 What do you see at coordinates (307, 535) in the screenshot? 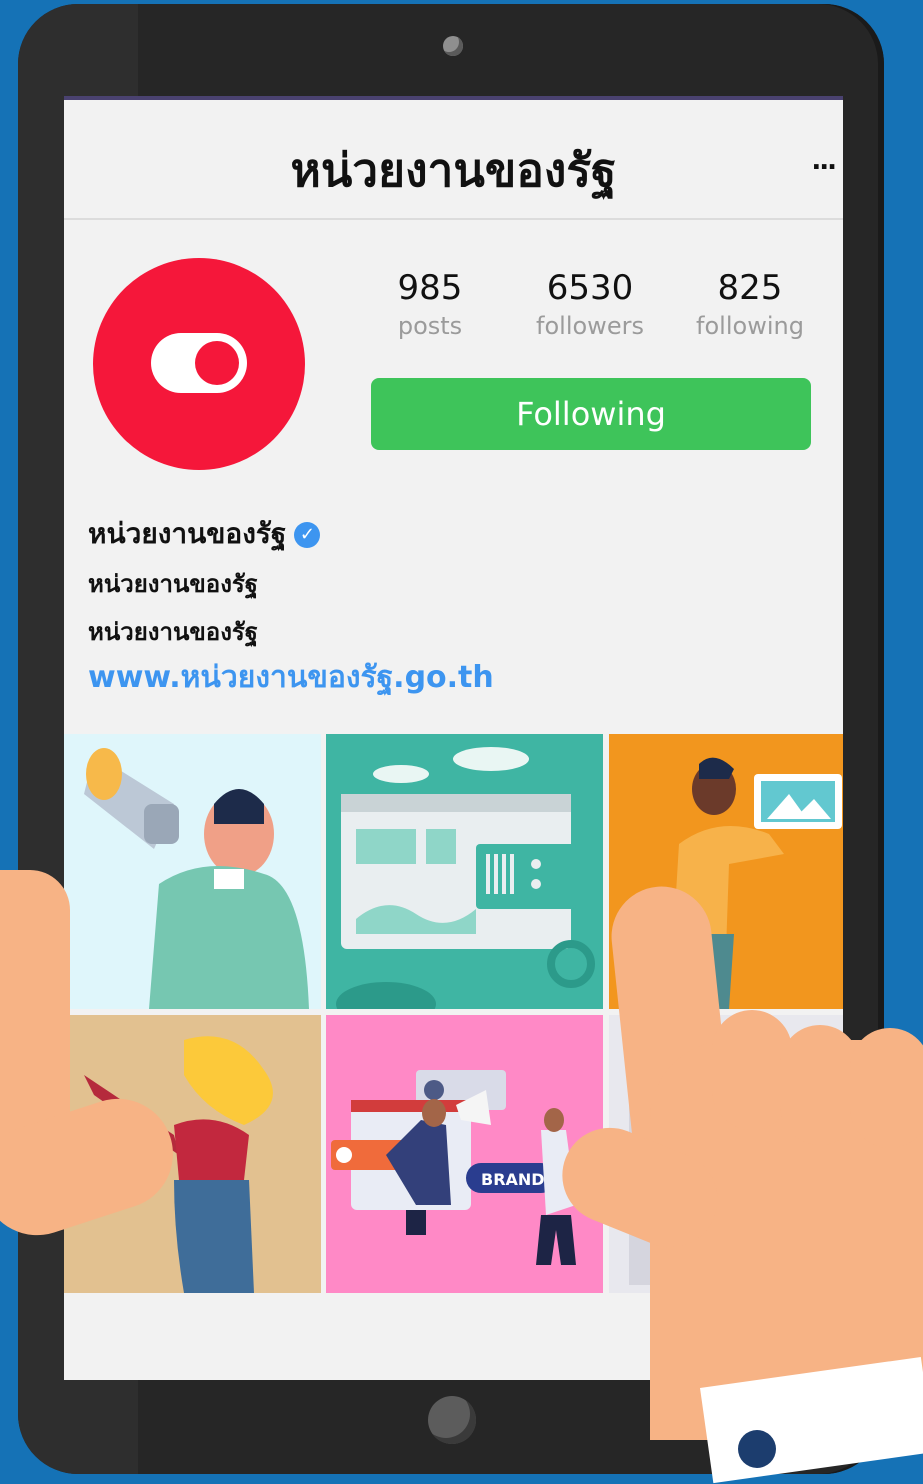
I see `verified-badge-icon: ✓` at bounding box center [307, 535].